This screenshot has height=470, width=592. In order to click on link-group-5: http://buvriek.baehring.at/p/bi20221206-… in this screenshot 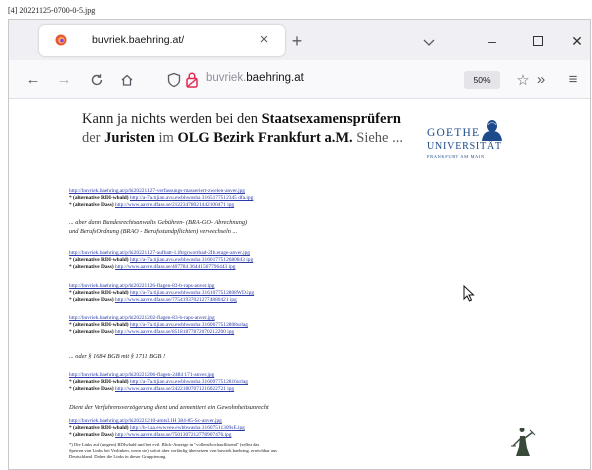, I will do `click(158, 382)`.